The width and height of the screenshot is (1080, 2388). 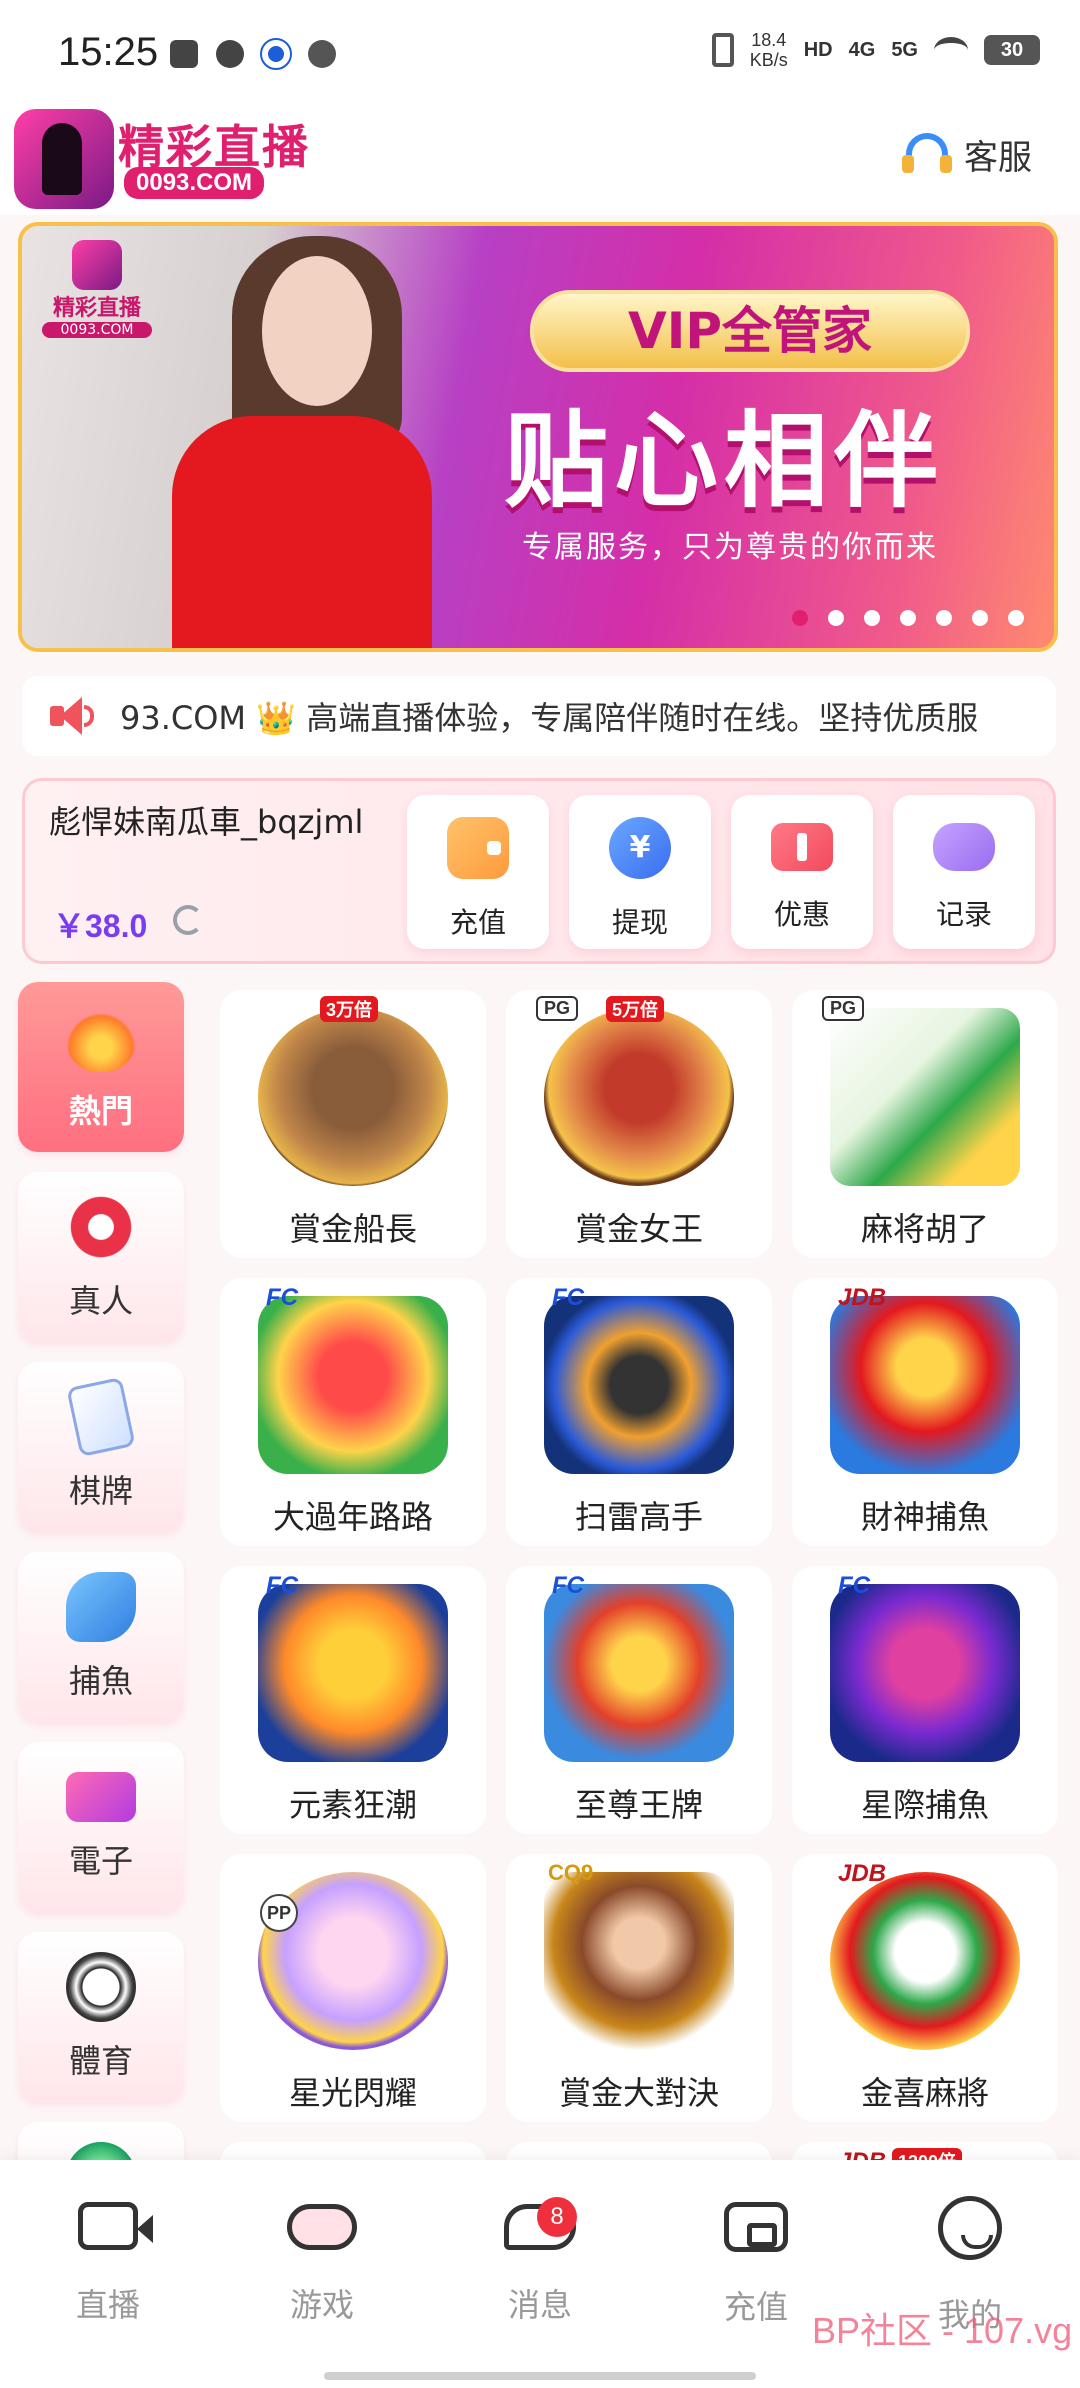 I want to click on category-live: 真人, so click(x=101, y=1257).